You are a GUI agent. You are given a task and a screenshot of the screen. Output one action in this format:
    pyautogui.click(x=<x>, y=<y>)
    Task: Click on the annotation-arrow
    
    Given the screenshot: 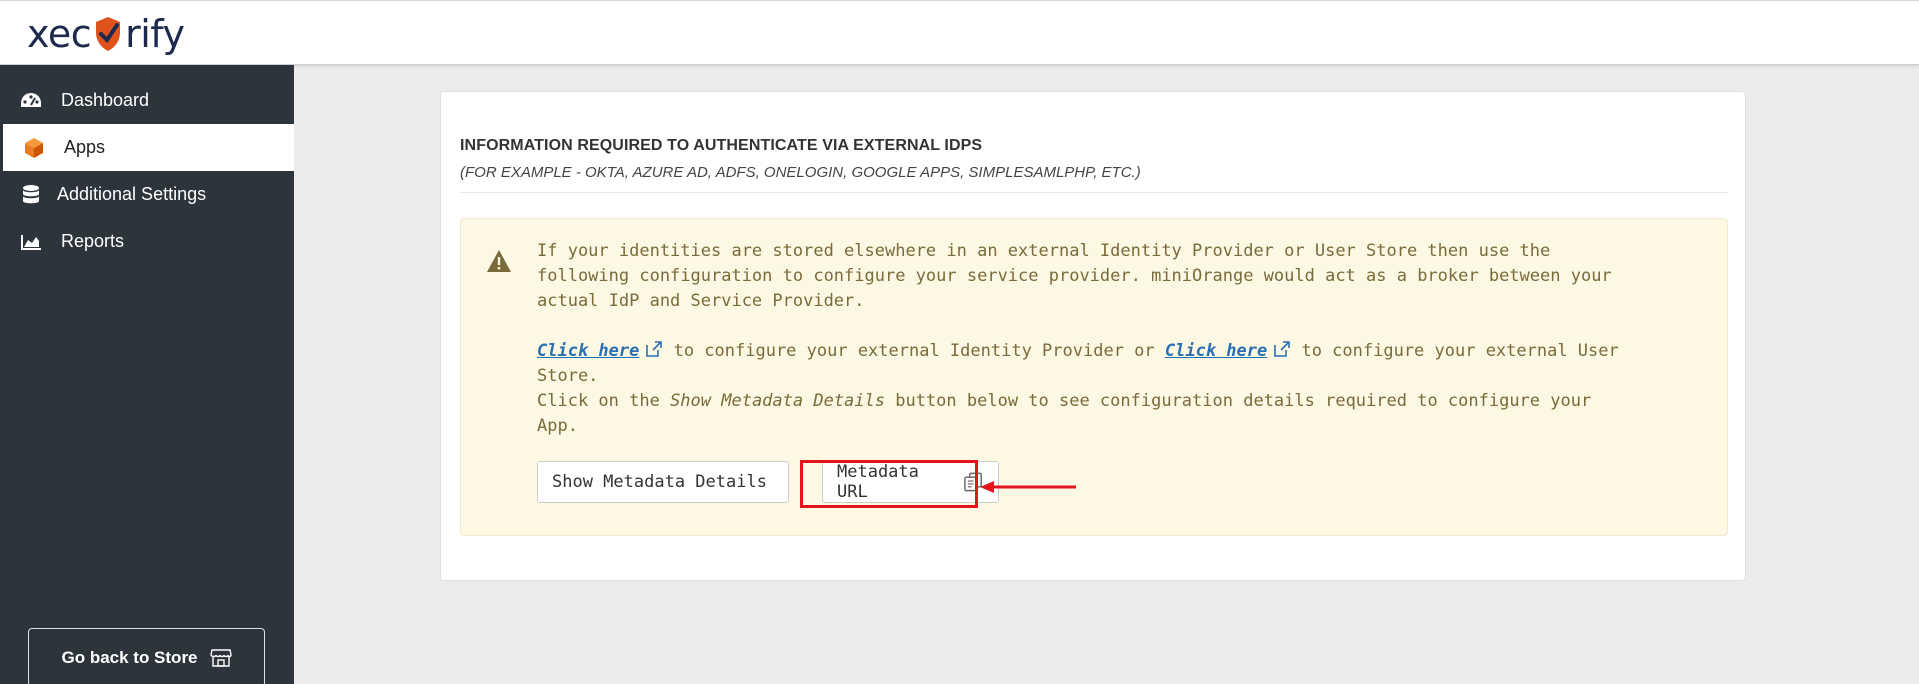 What is the action you would take?
    pyautogui.click(x=1028, y=487)
    